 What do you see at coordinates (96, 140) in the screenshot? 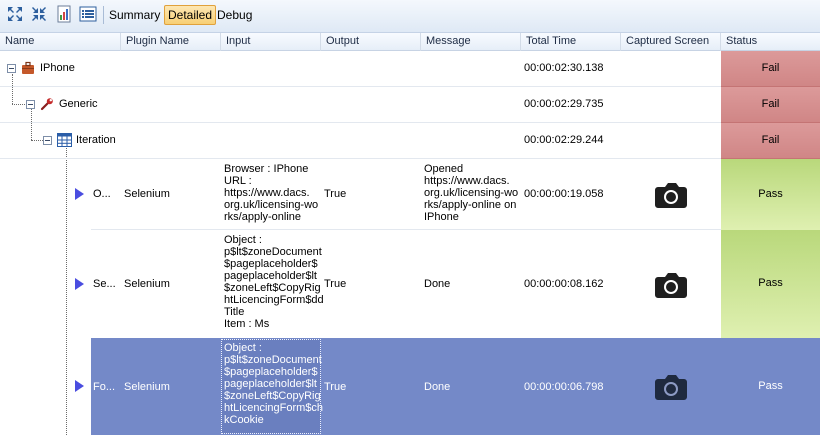
I see `row-name: Iteration` at bounding box center [96, 140].